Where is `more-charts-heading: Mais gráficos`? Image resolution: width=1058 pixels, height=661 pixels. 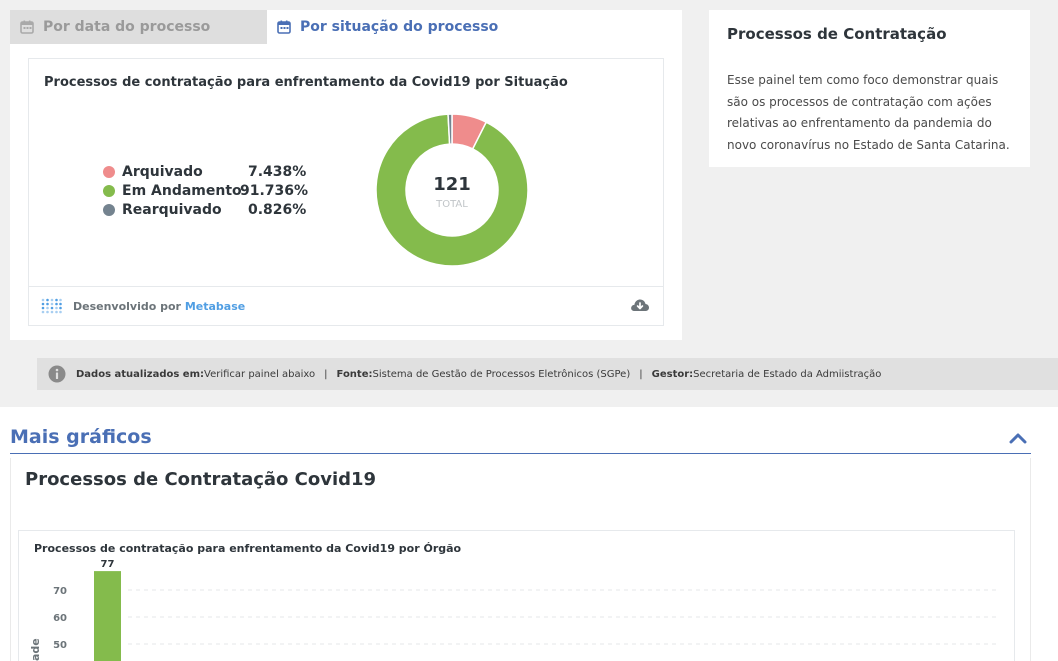 more-charts-heading: Mais gráficos is located at coordinates (81, 437).